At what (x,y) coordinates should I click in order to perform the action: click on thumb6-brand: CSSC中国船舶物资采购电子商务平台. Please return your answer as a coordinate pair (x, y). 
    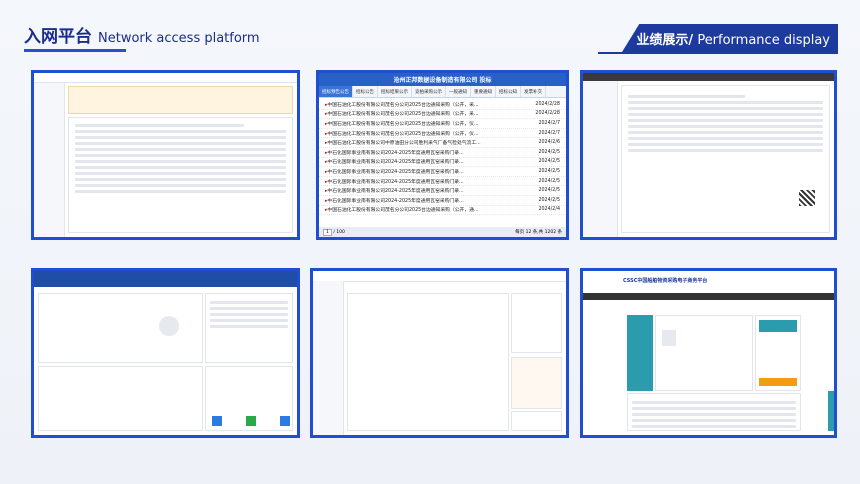
    Looking at the image, I should click on (665, 281).